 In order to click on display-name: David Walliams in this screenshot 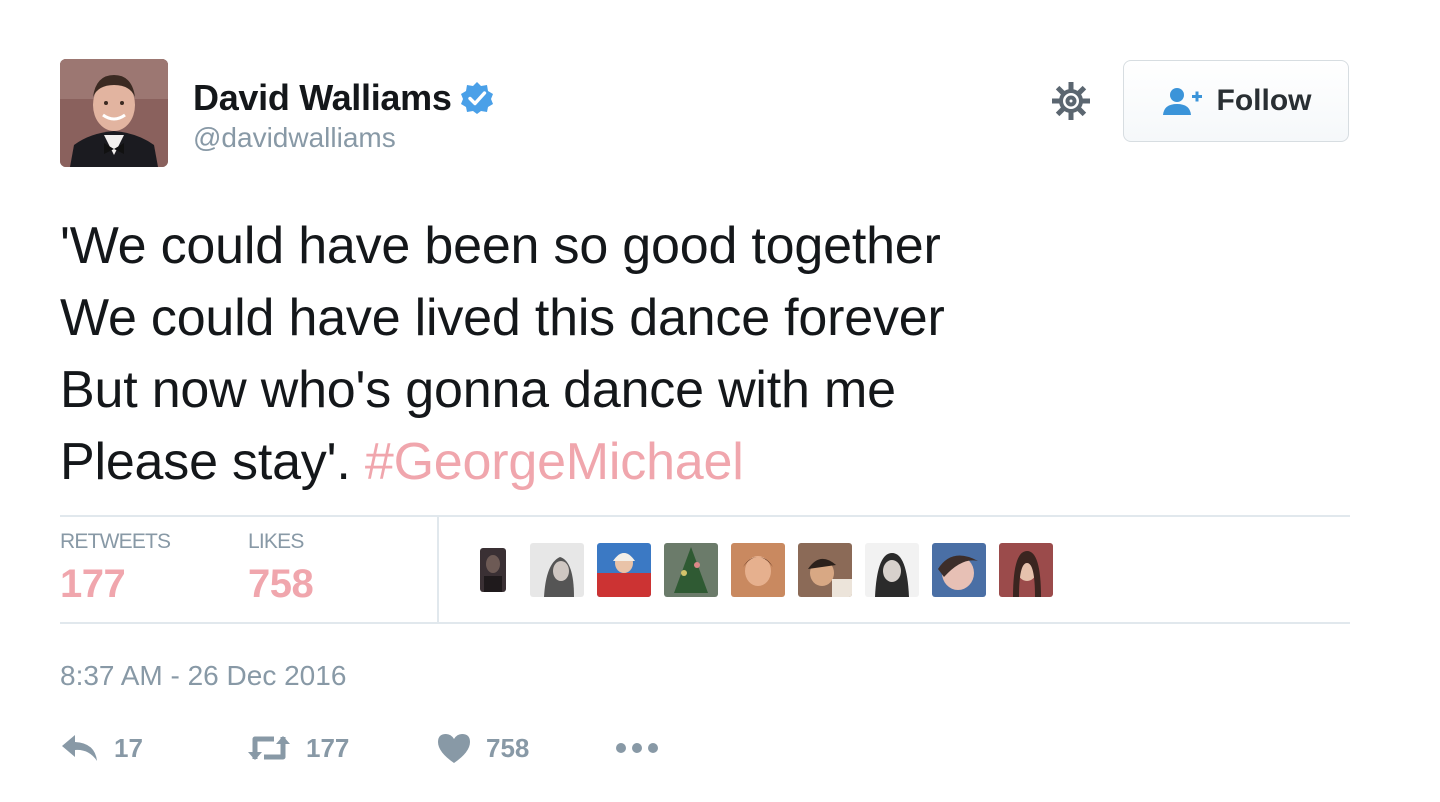, I will do `click(322, 98)`.